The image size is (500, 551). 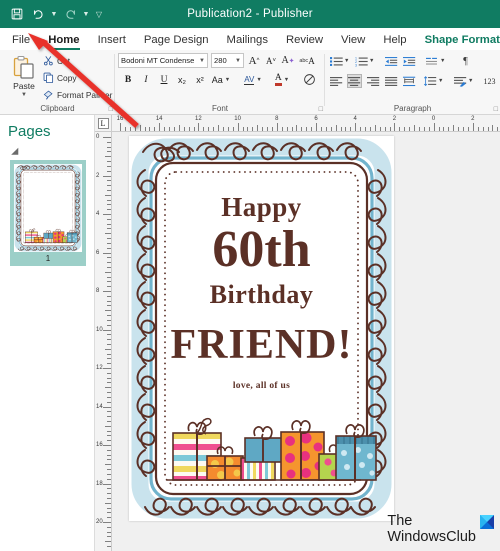 I want to click on tab-mailings: Mailings, so click(x=247, y=41).